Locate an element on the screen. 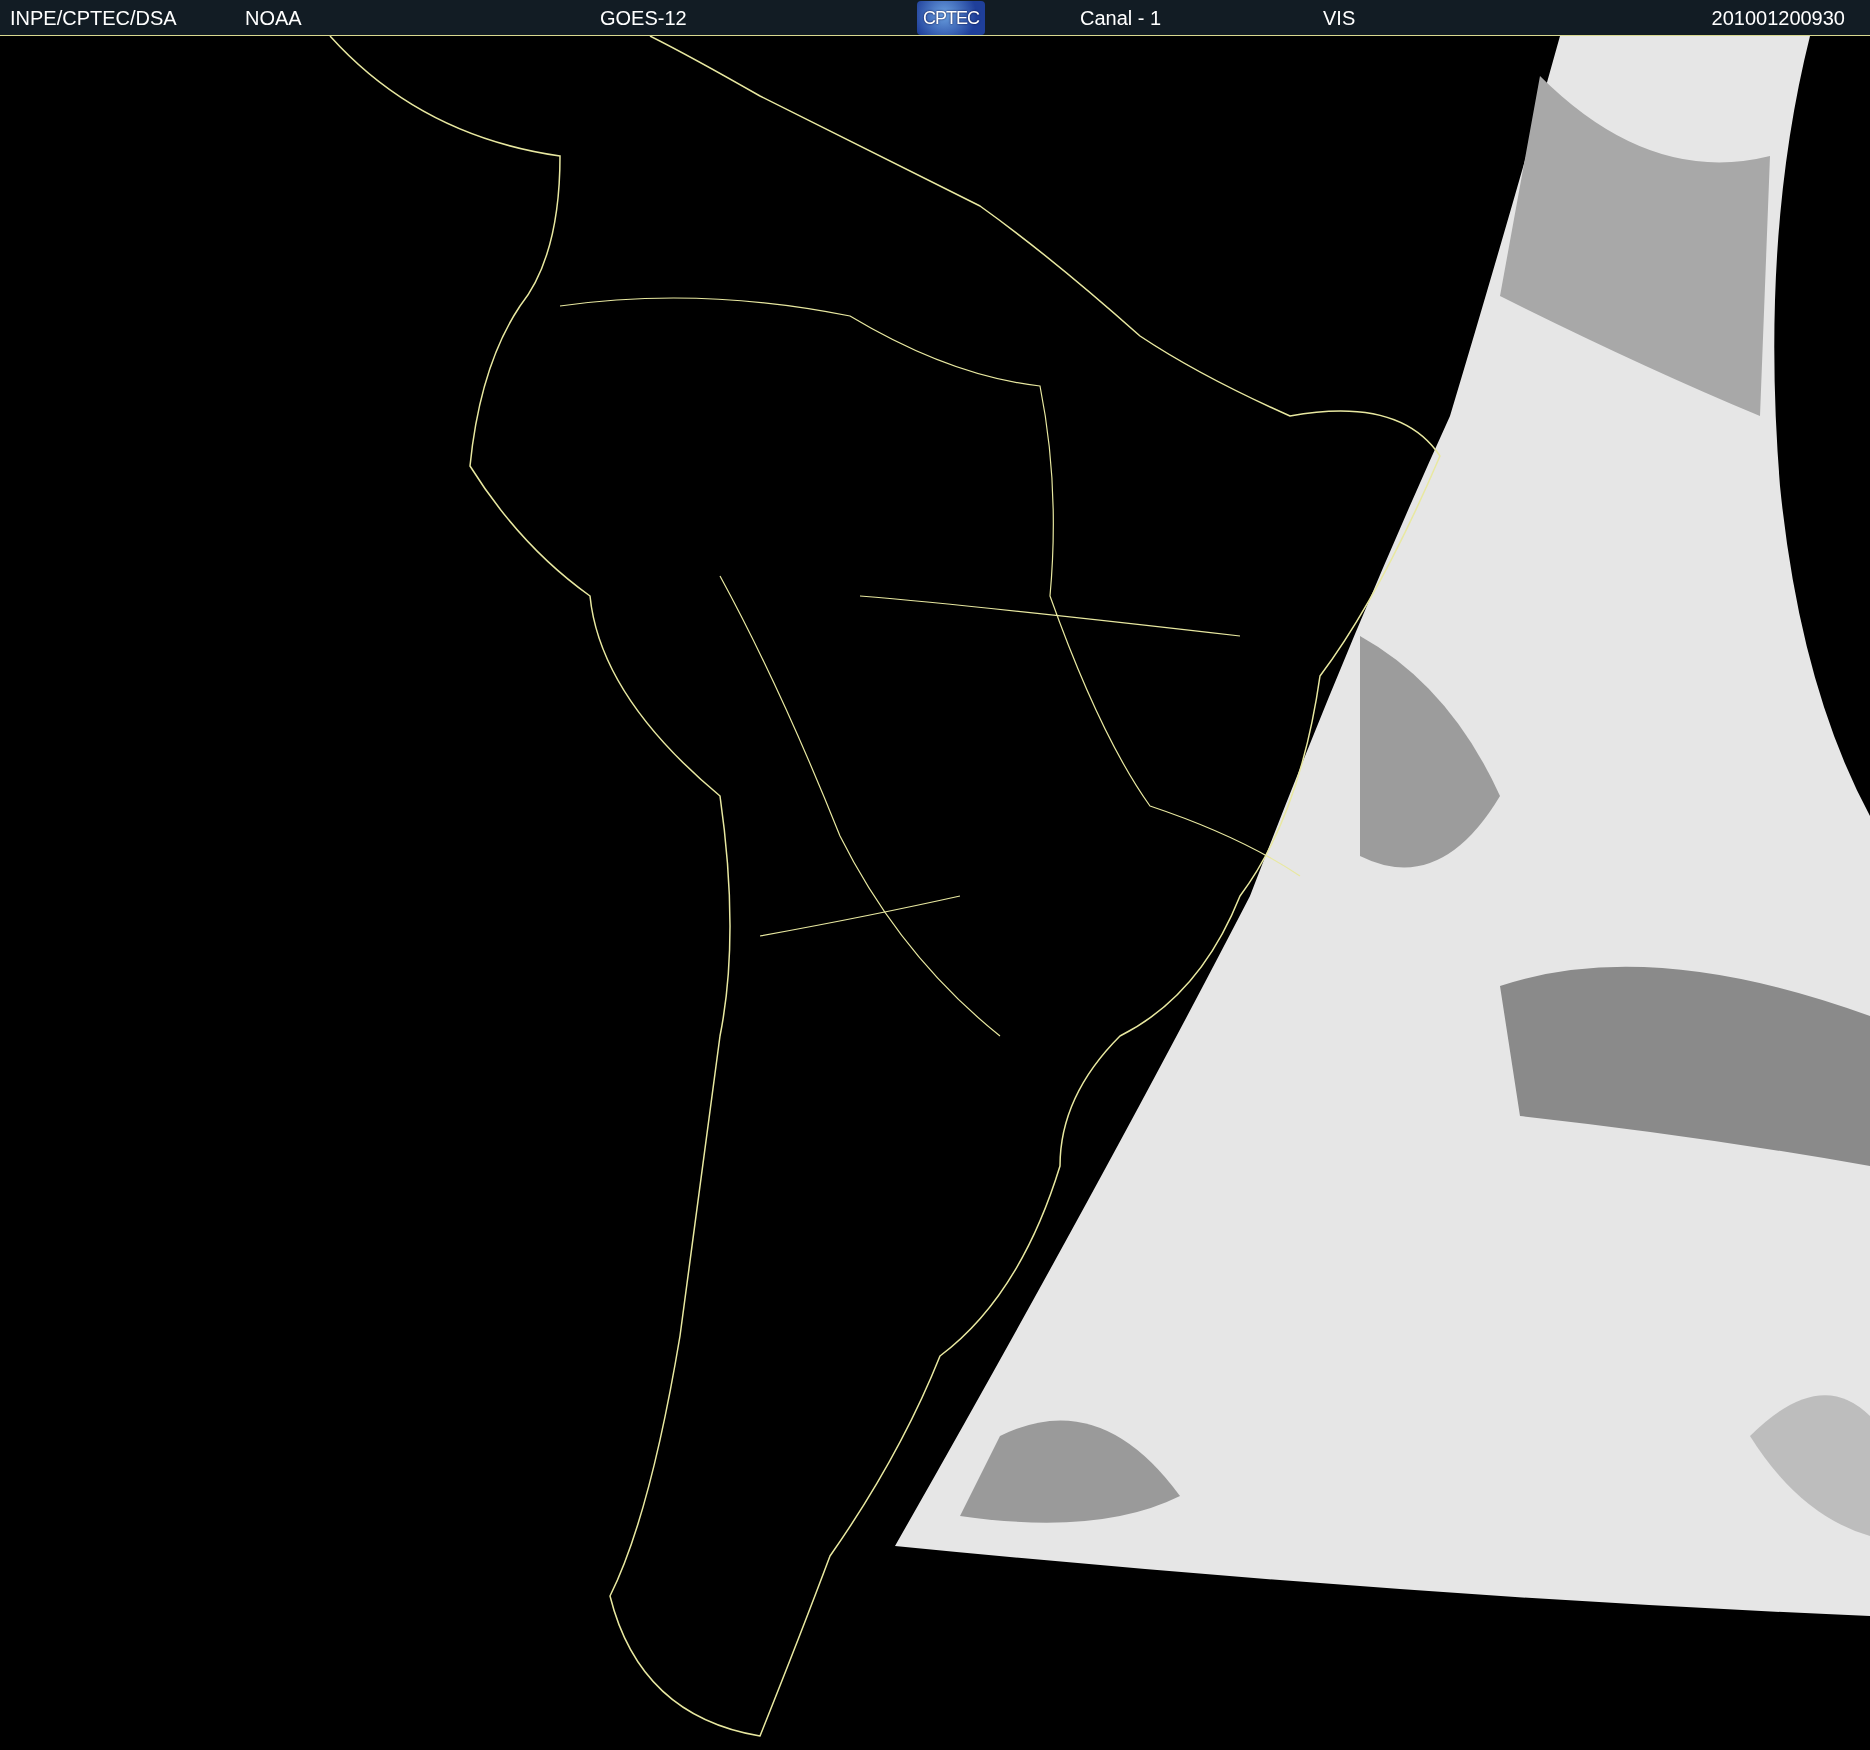 The width and height of the screenshot is (1870, 1750). band-label: VIS is located at coordinates (1340, 18).